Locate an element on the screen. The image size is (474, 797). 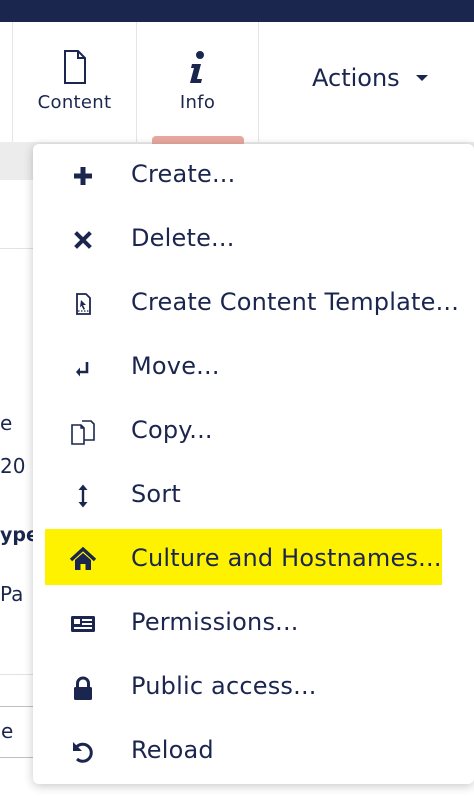
info-app-button: Info is located at coordinates (197, 82).